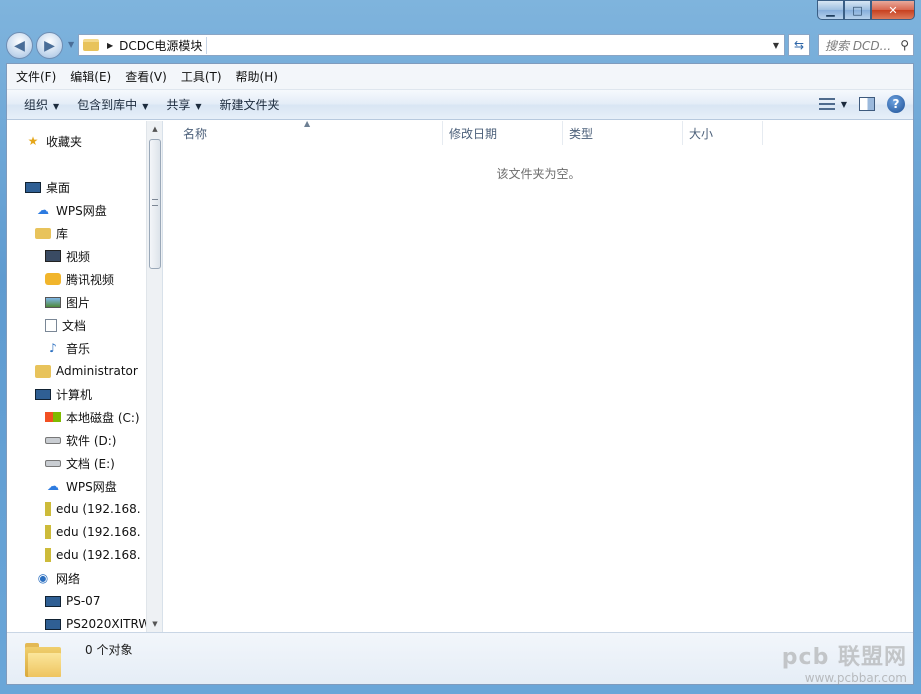 The image size is (921, 694). Describe the element at coordinates (93, 532) in the screenshot. I see `nav-item-edu-2: edu (192.168.` at that location.